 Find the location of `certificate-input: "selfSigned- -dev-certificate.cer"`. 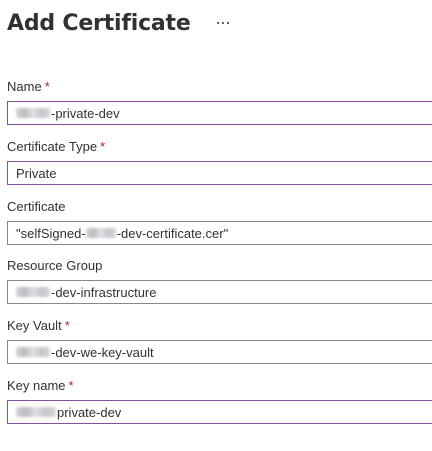

certificate-input: "selfSigned- -dev-certificate.cer" is located at coordinates (219, 233).